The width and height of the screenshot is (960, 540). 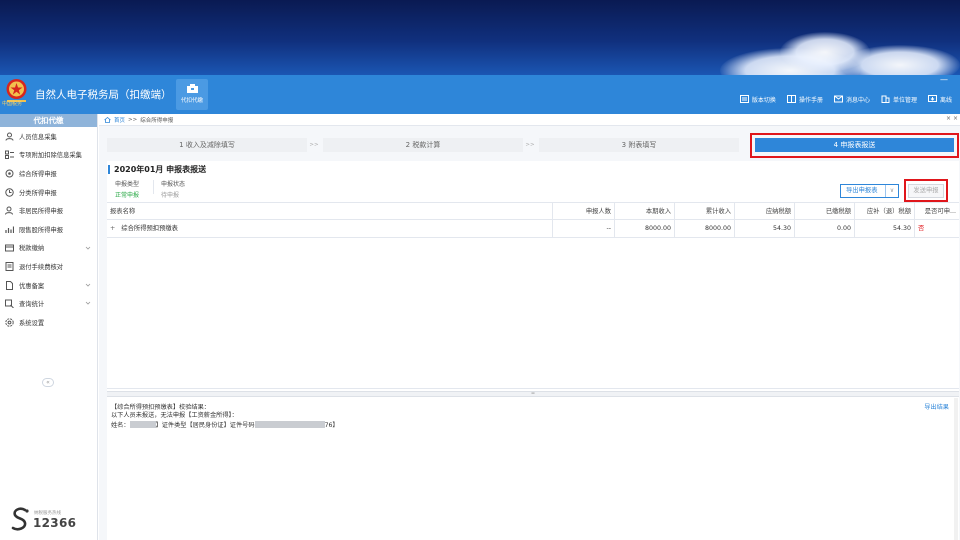 I want to click on col-report-name: 报表名称, so click(x=330, y=212).